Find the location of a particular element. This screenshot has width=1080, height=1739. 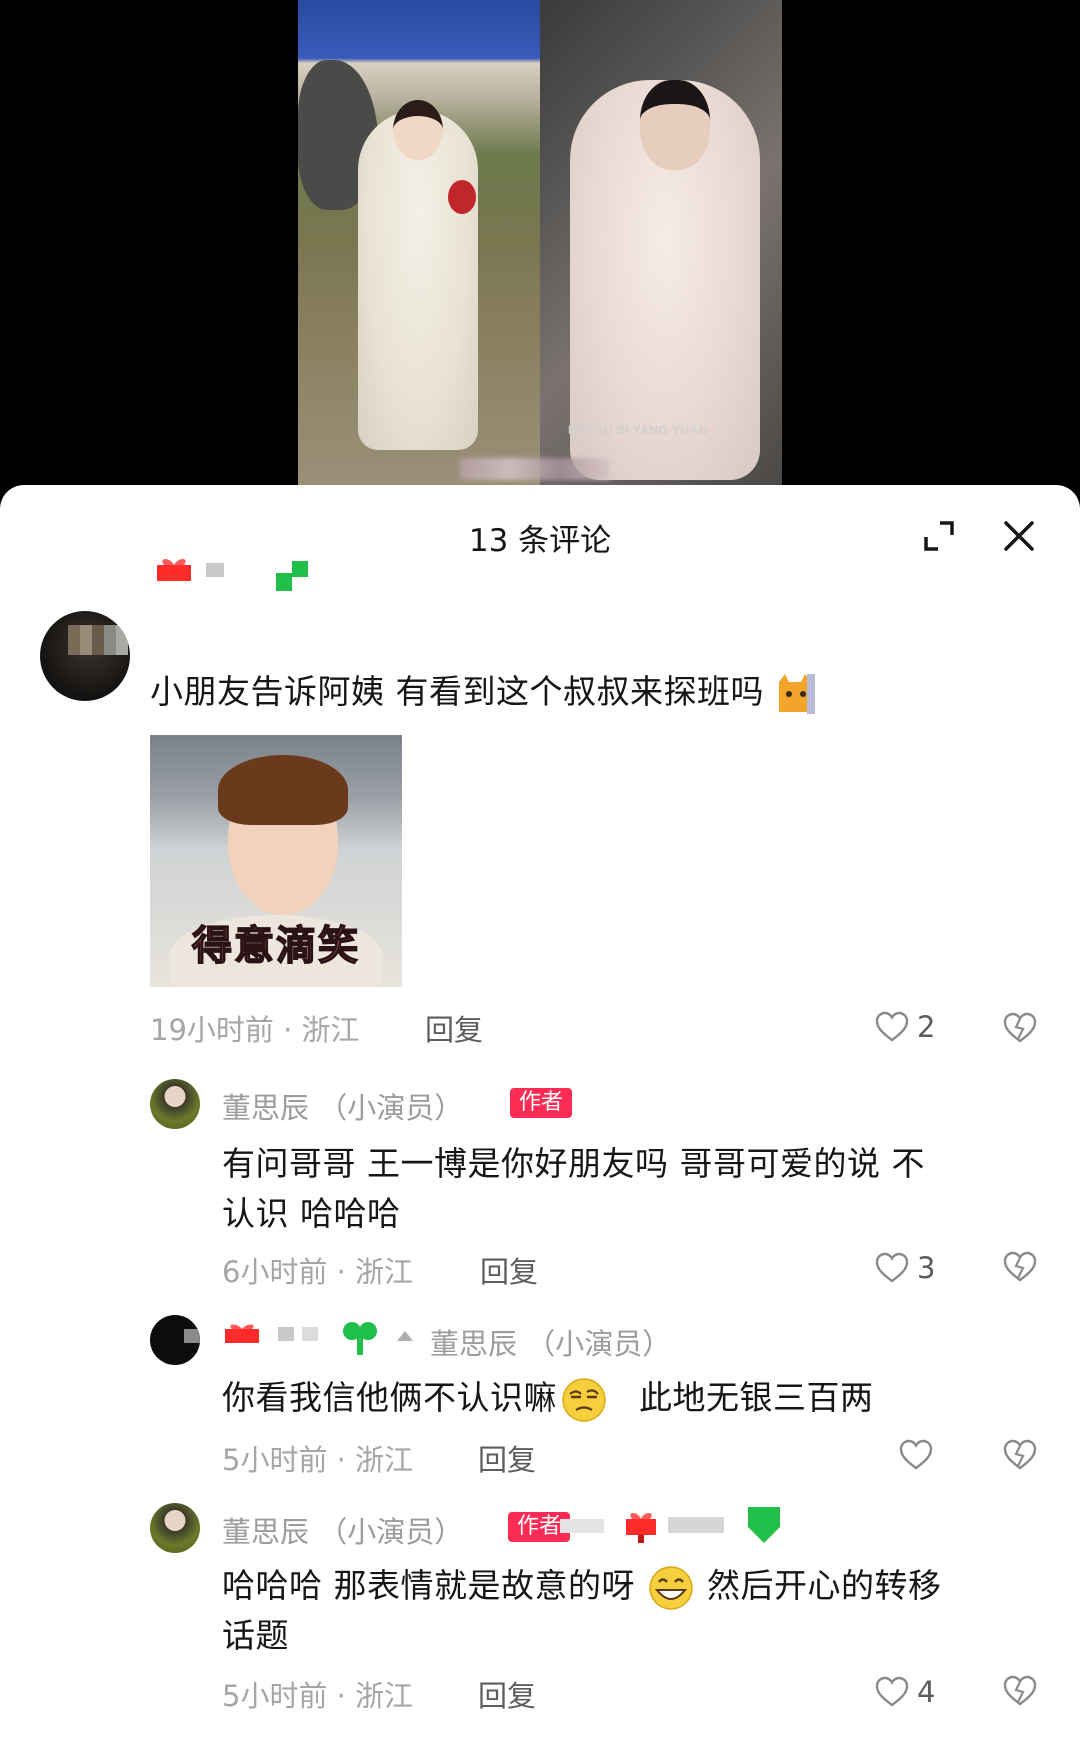

comment-text: 哈哈哈 那表情就是故意的呀 然后开心的转移 is located at coordinates (582, 1585).